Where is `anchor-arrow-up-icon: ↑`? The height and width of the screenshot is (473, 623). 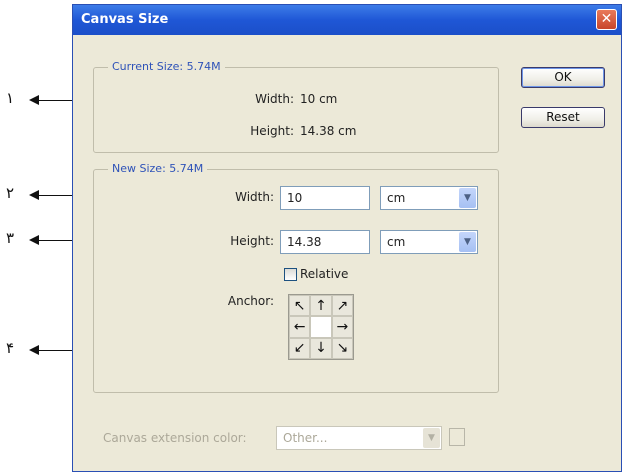 anchor-arrow-up-icon: ↑ is located at coordinates (321, 306).